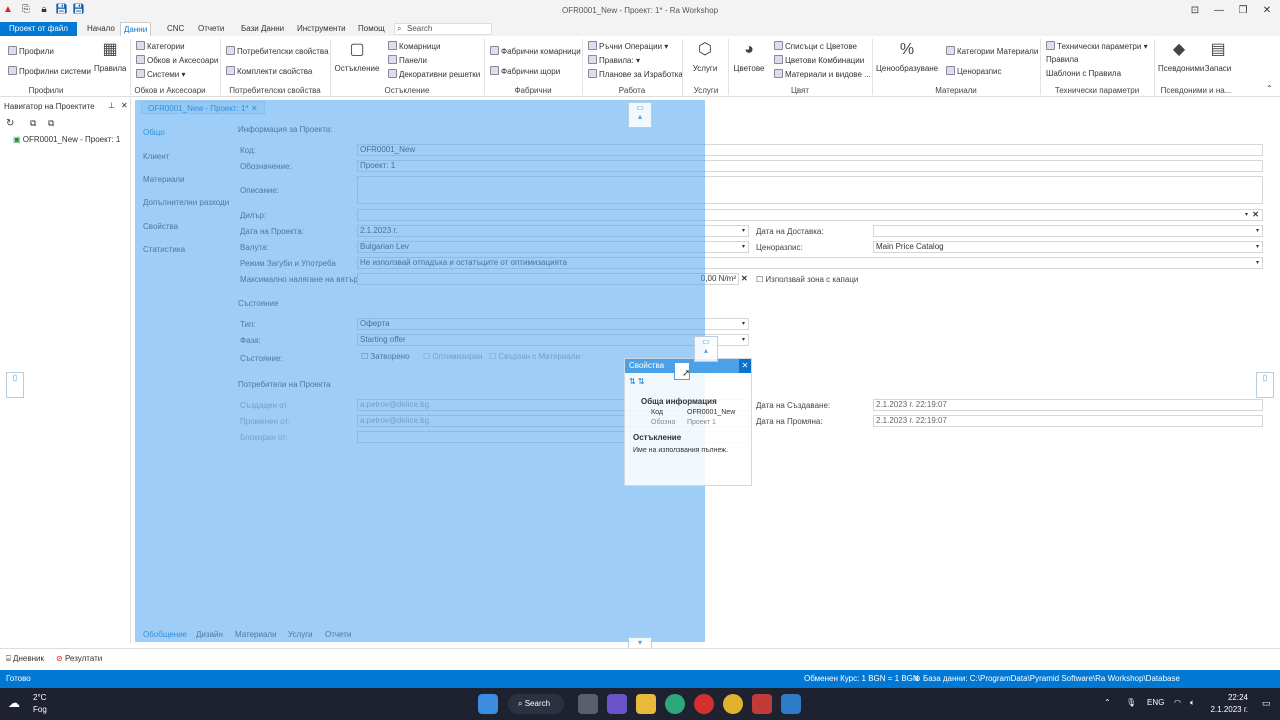 This screenshot has width=1280, height=720. Describe the element at coordinates (1181, 57) in the screenshot. I see `aliases-button: ◆ Псевдоними` at that location.